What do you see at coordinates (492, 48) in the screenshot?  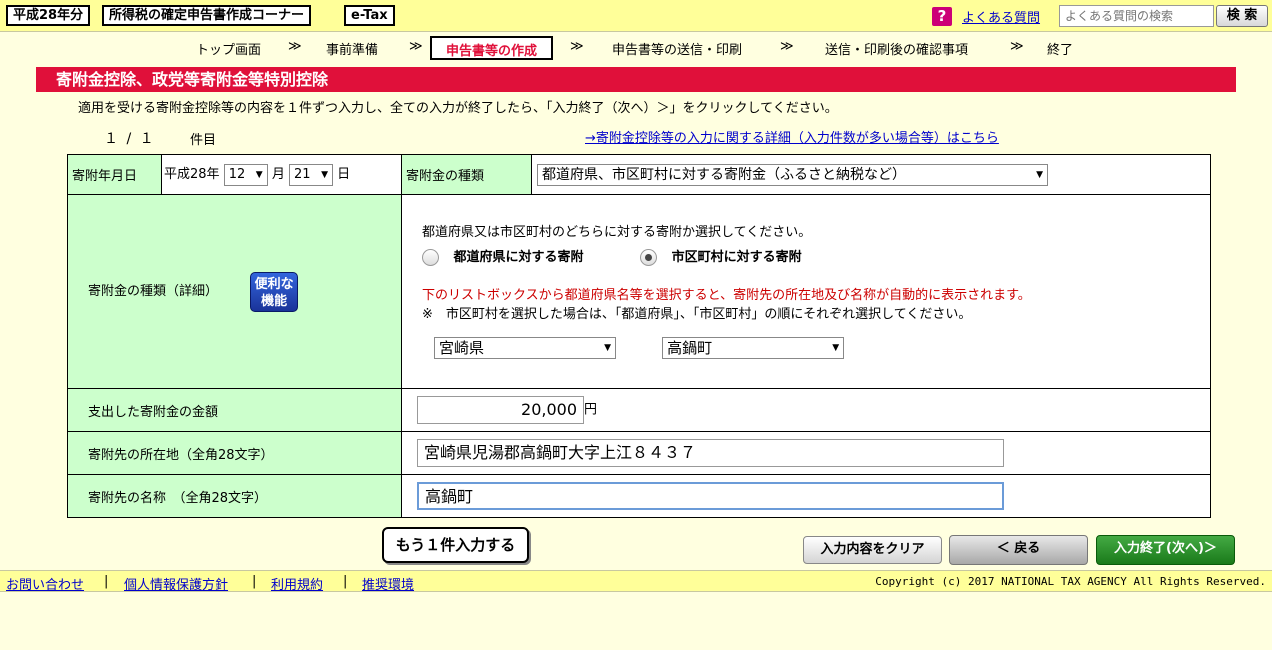 I see `step-create-active: 申告書等の作成` at bounding box center [492, 48].